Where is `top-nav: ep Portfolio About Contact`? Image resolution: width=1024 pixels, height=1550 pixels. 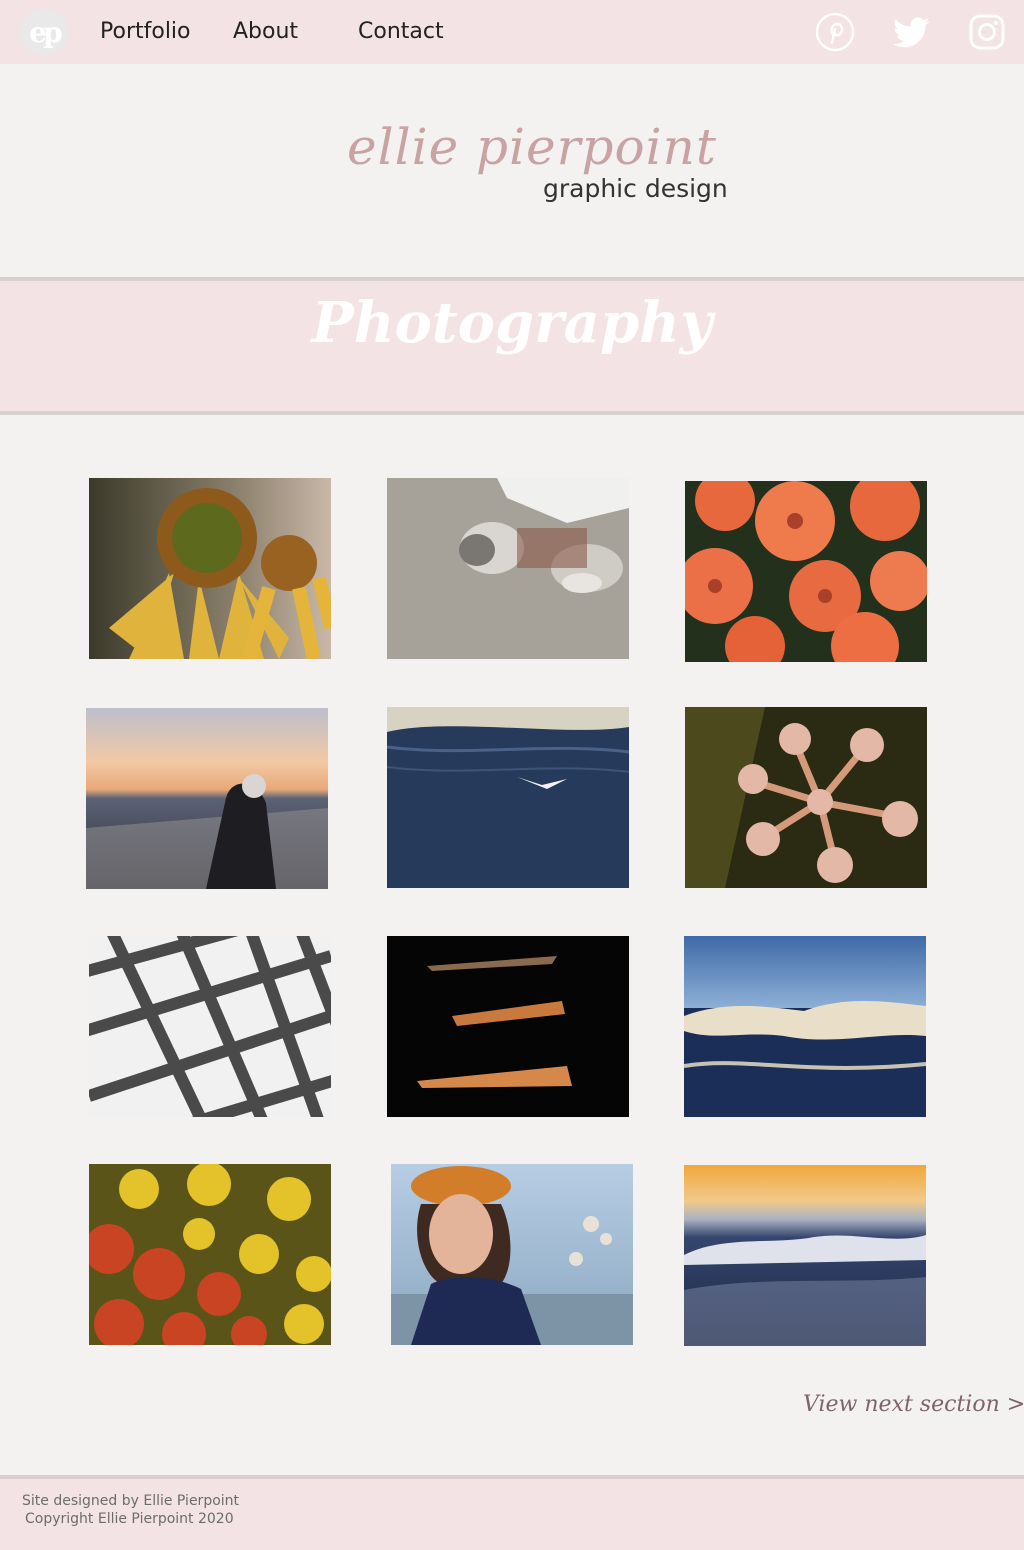 top-nav: ep Portfolio About Contact is located at coordinates (512, 32).